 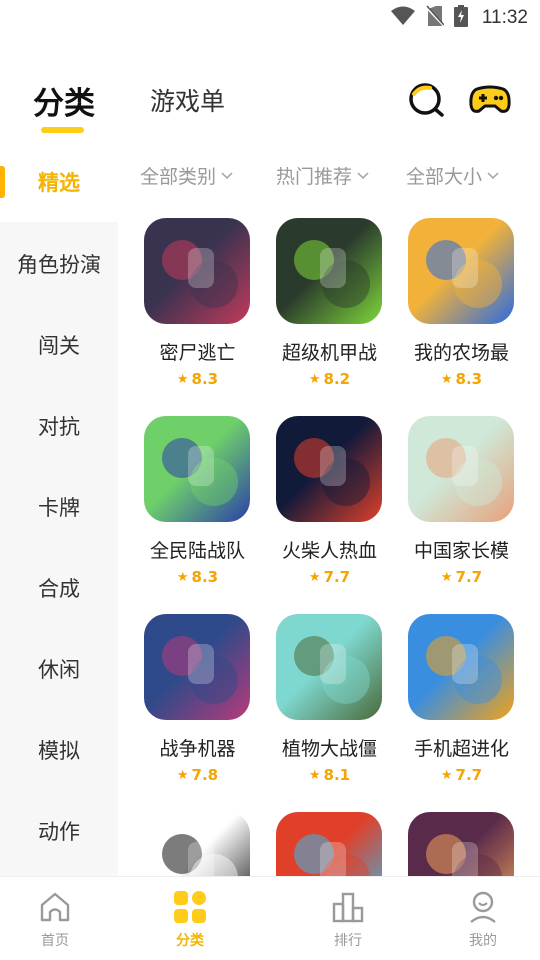 I want to click on status-icons: 11:32, so click(x=459, y=18).